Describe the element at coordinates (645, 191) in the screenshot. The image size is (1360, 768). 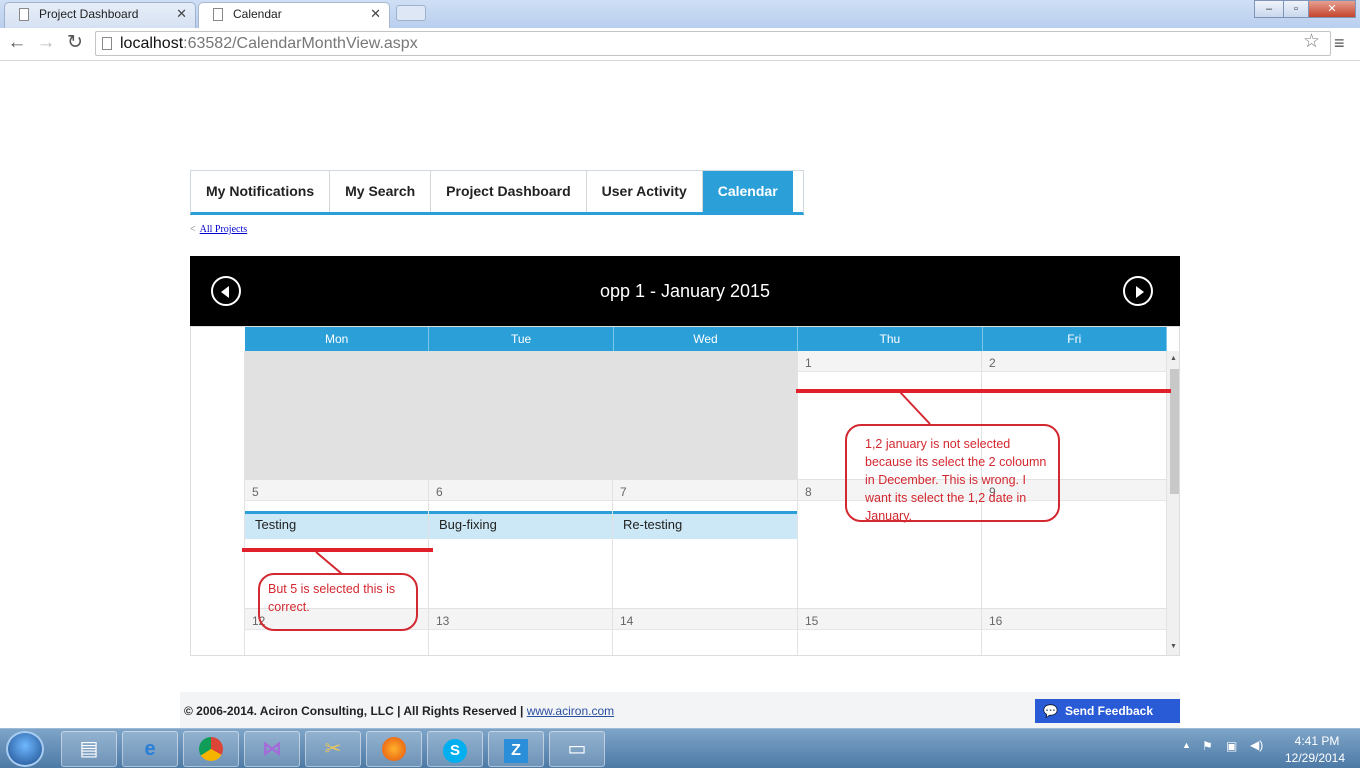
I see `tab-user-activity: User Activity` at that location.